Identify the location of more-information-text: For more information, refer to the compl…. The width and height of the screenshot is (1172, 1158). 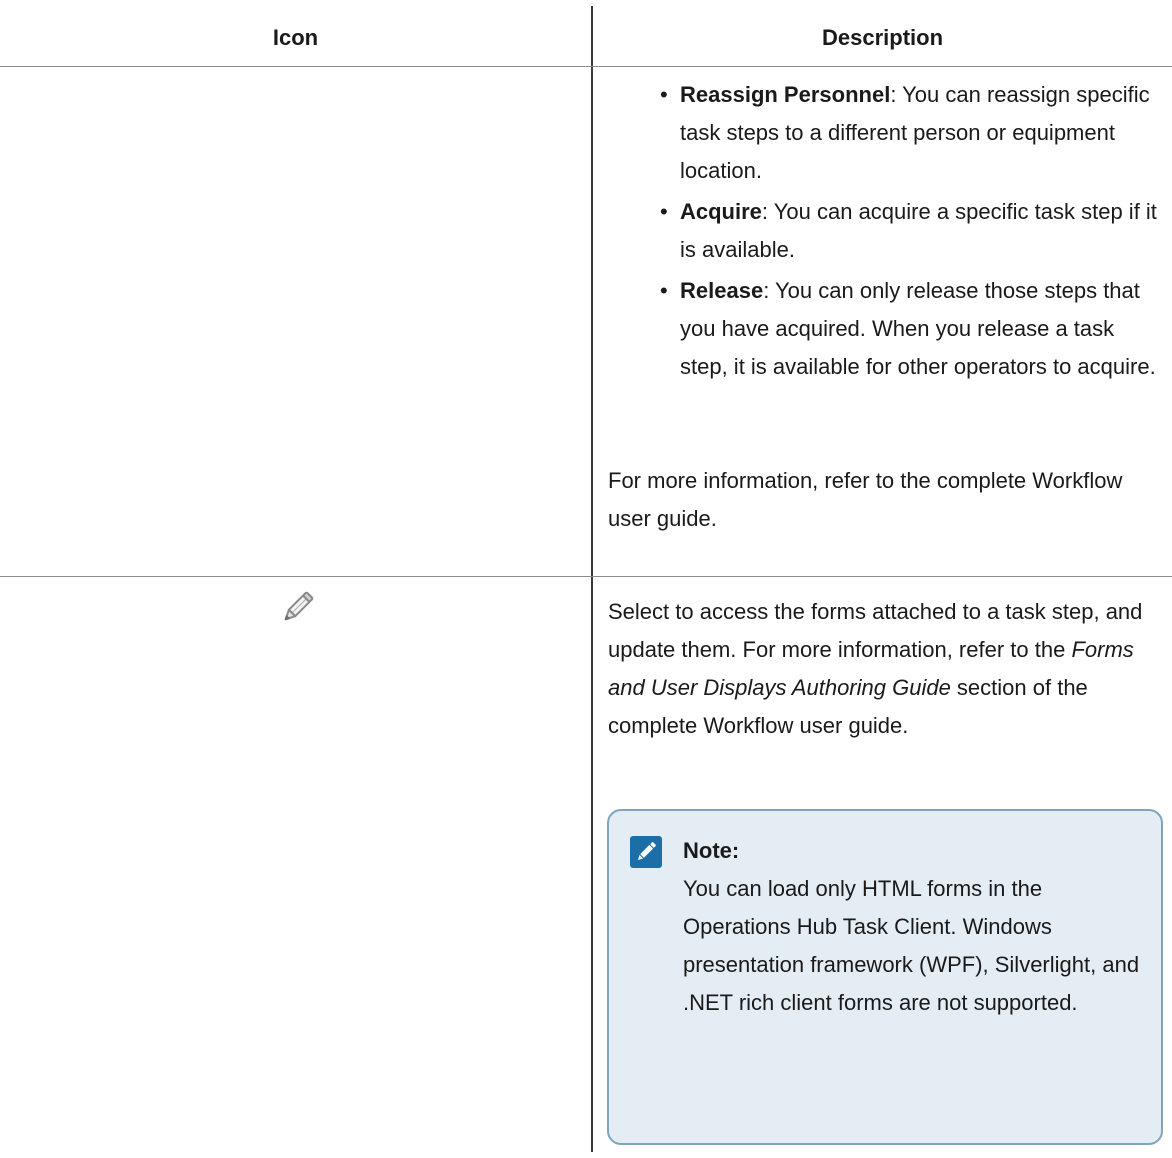
(865, 499).